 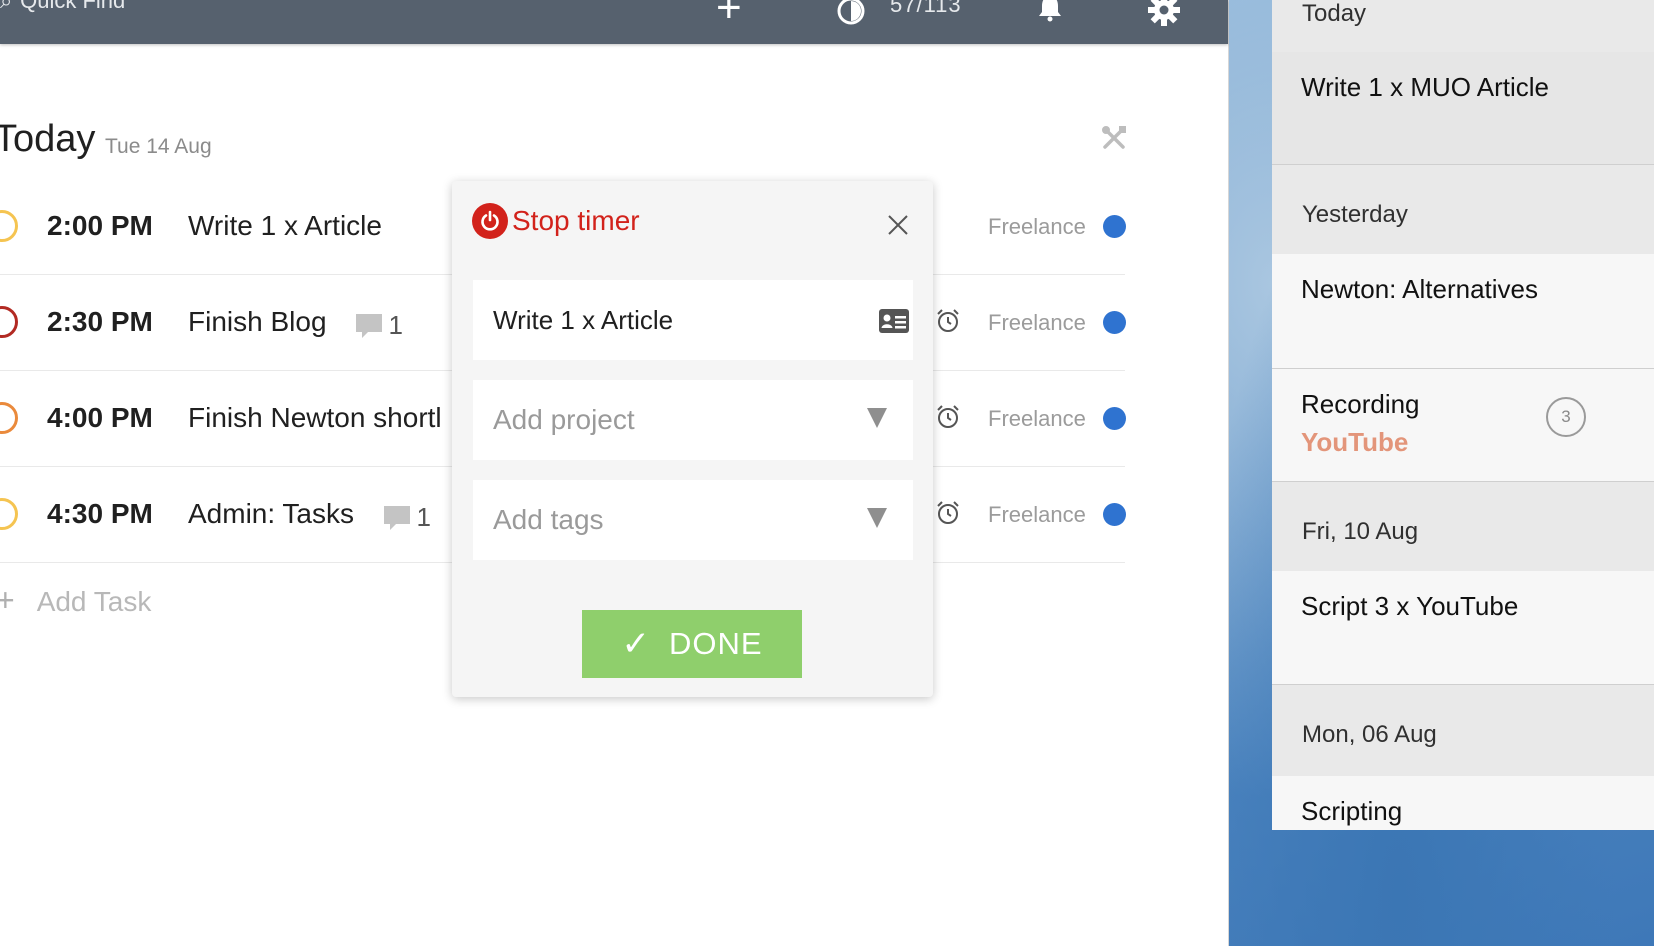 What do you see at coordinates (1114, 138) in the screenshot?
I see `tools-icon` at bounding box center [1114, 138].